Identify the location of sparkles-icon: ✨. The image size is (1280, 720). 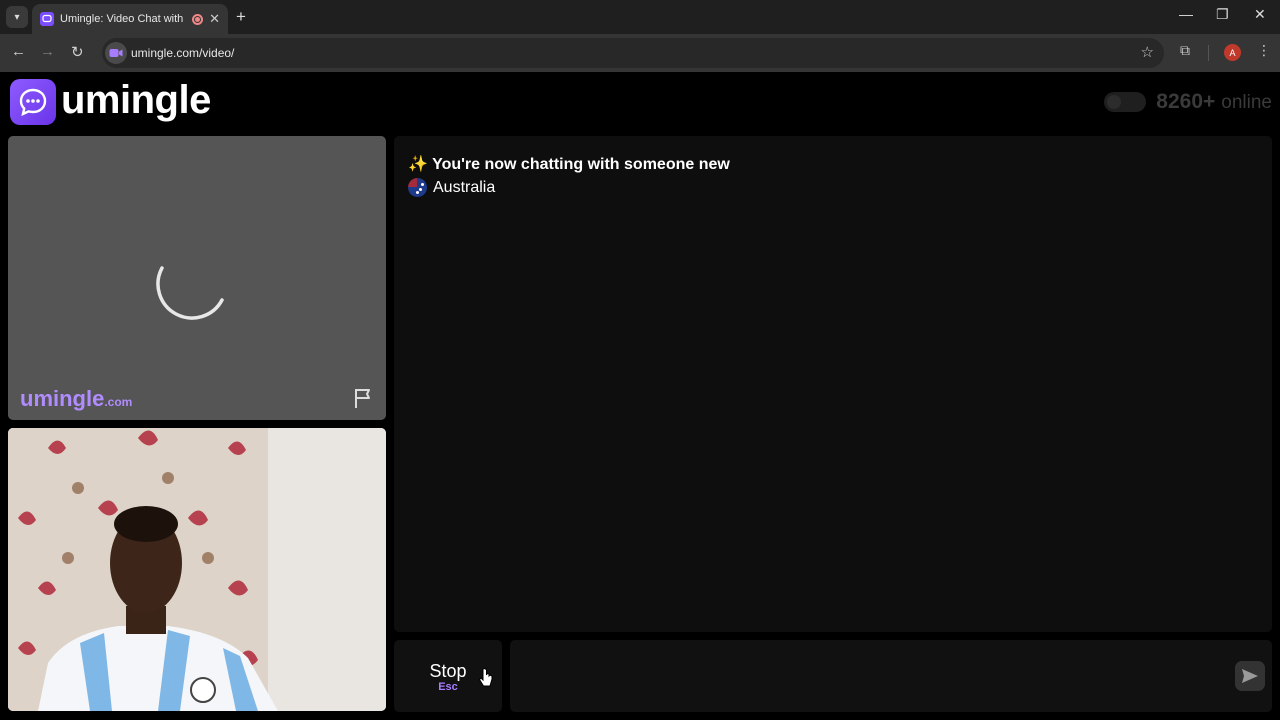
(418, 164).